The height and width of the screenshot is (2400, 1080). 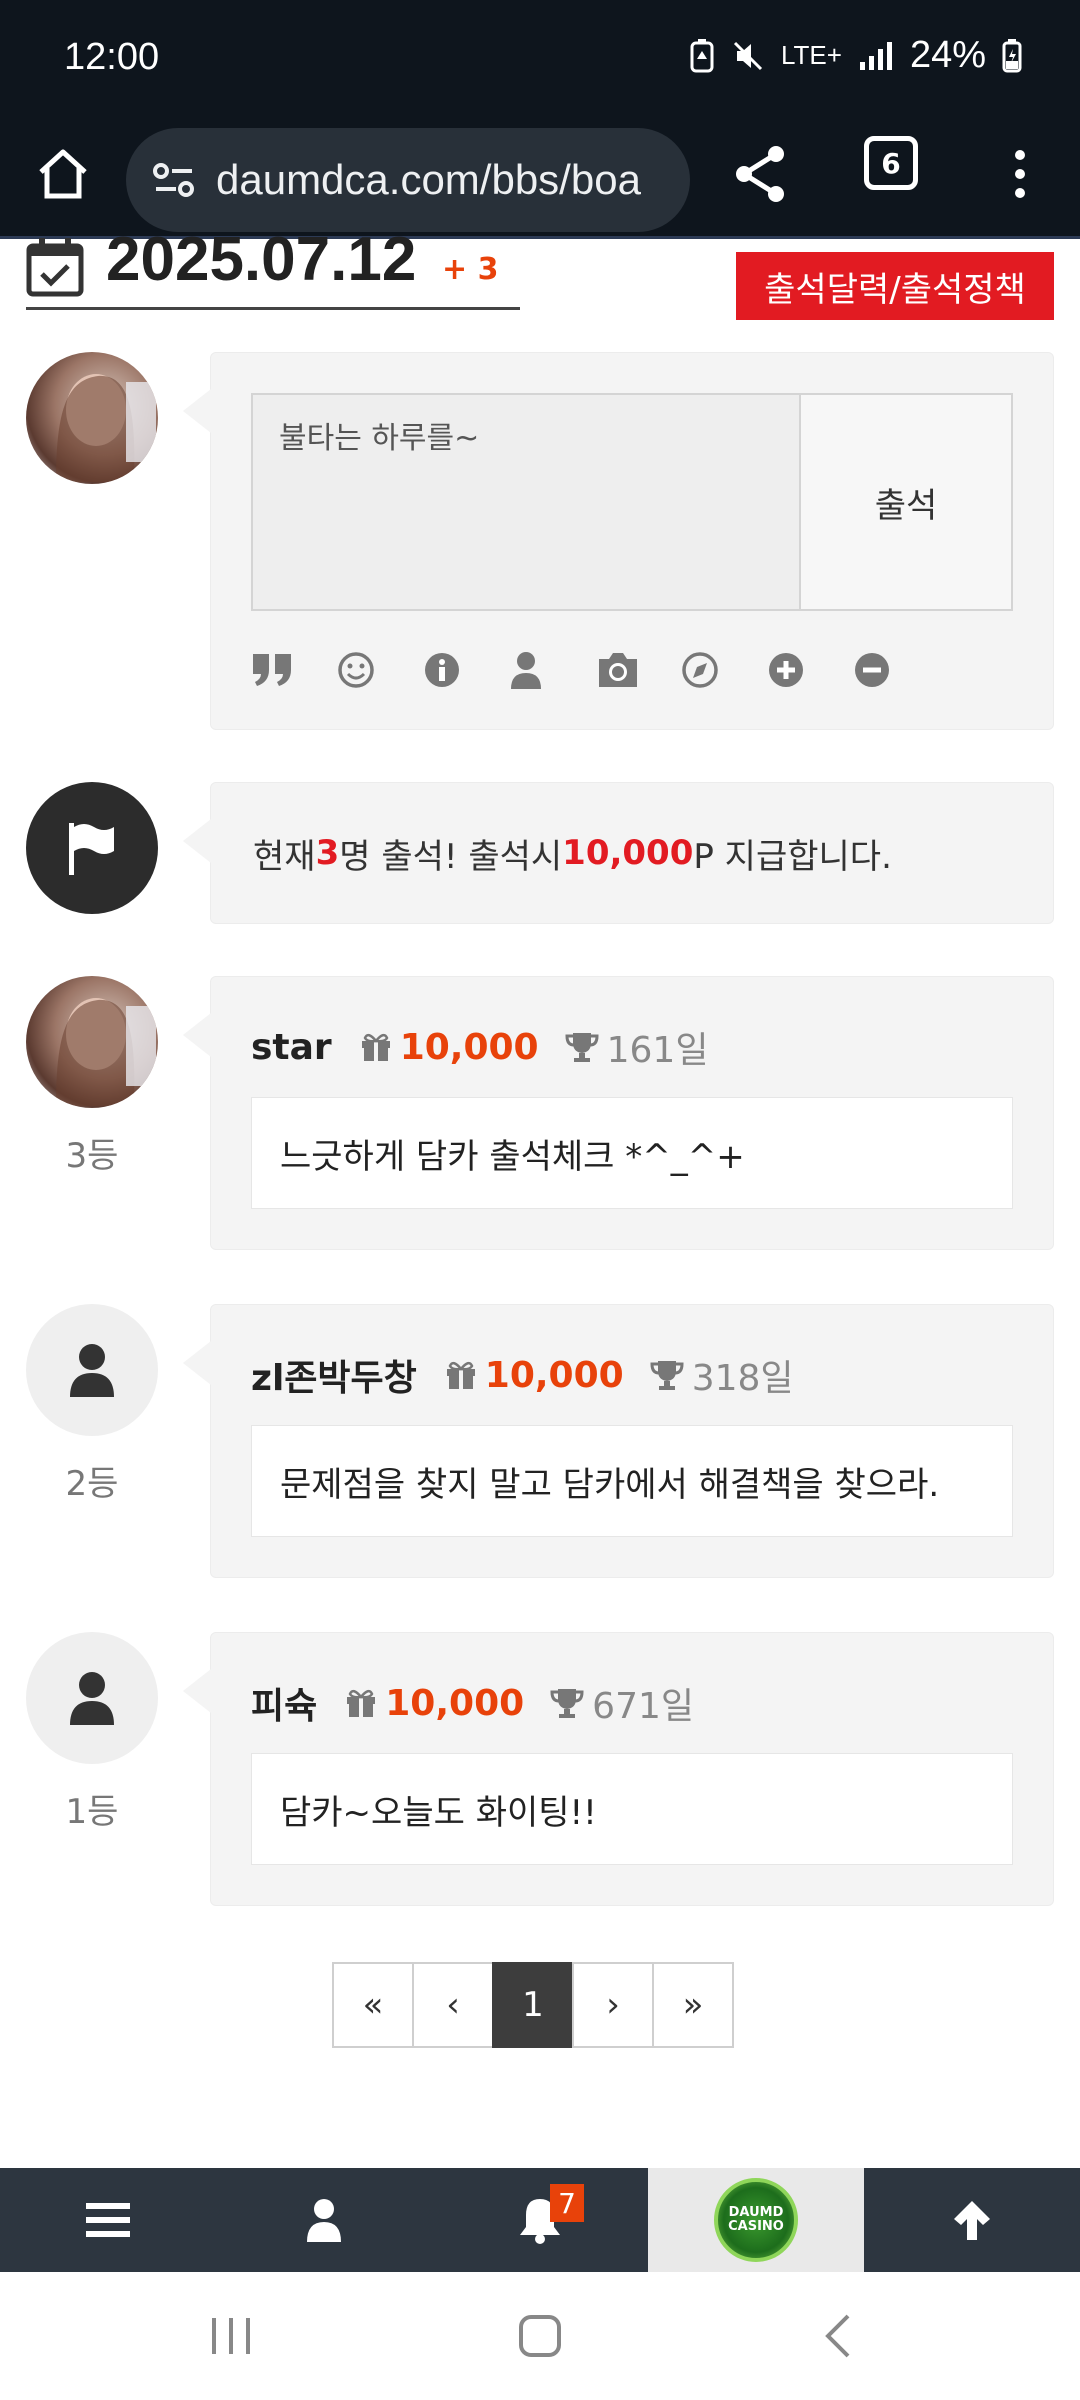 I want to click on camera-icon, so click(x=618, y=670).